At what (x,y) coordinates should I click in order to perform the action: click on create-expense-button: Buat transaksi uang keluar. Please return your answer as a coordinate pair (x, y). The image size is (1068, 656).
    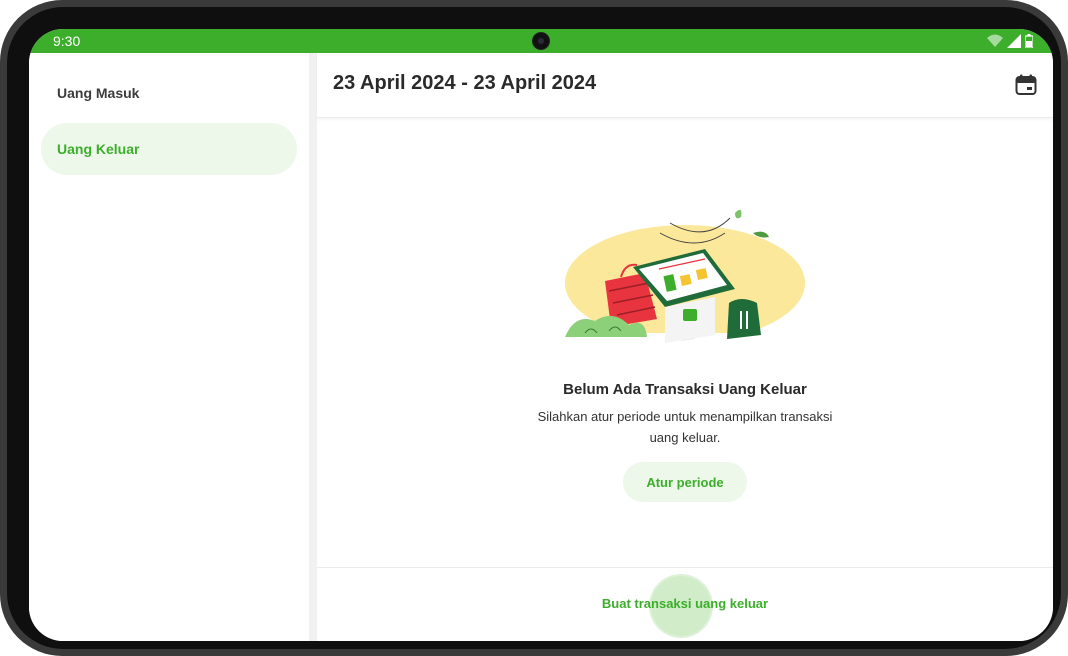
    Looking at the image, I should click on (685, 603).